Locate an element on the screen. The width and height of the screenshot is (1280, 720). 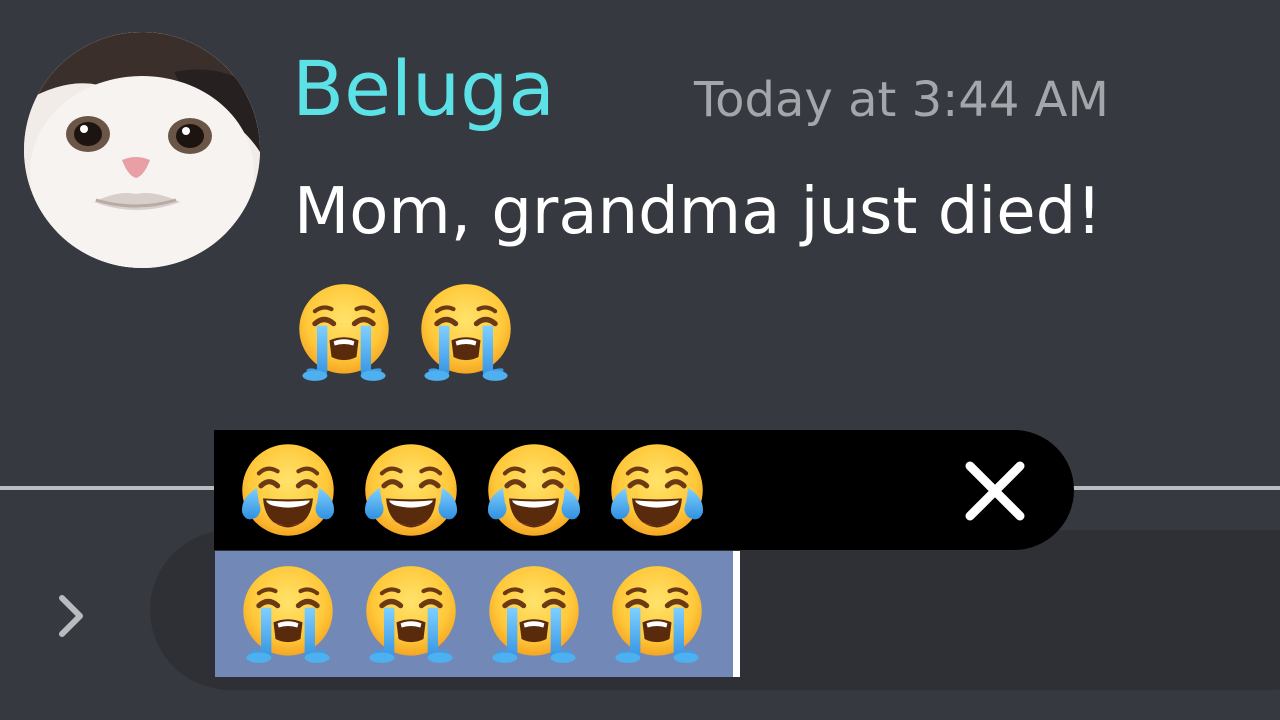
message-timestamp: Today at 3:44 AM is located at coordinates (901, 100).